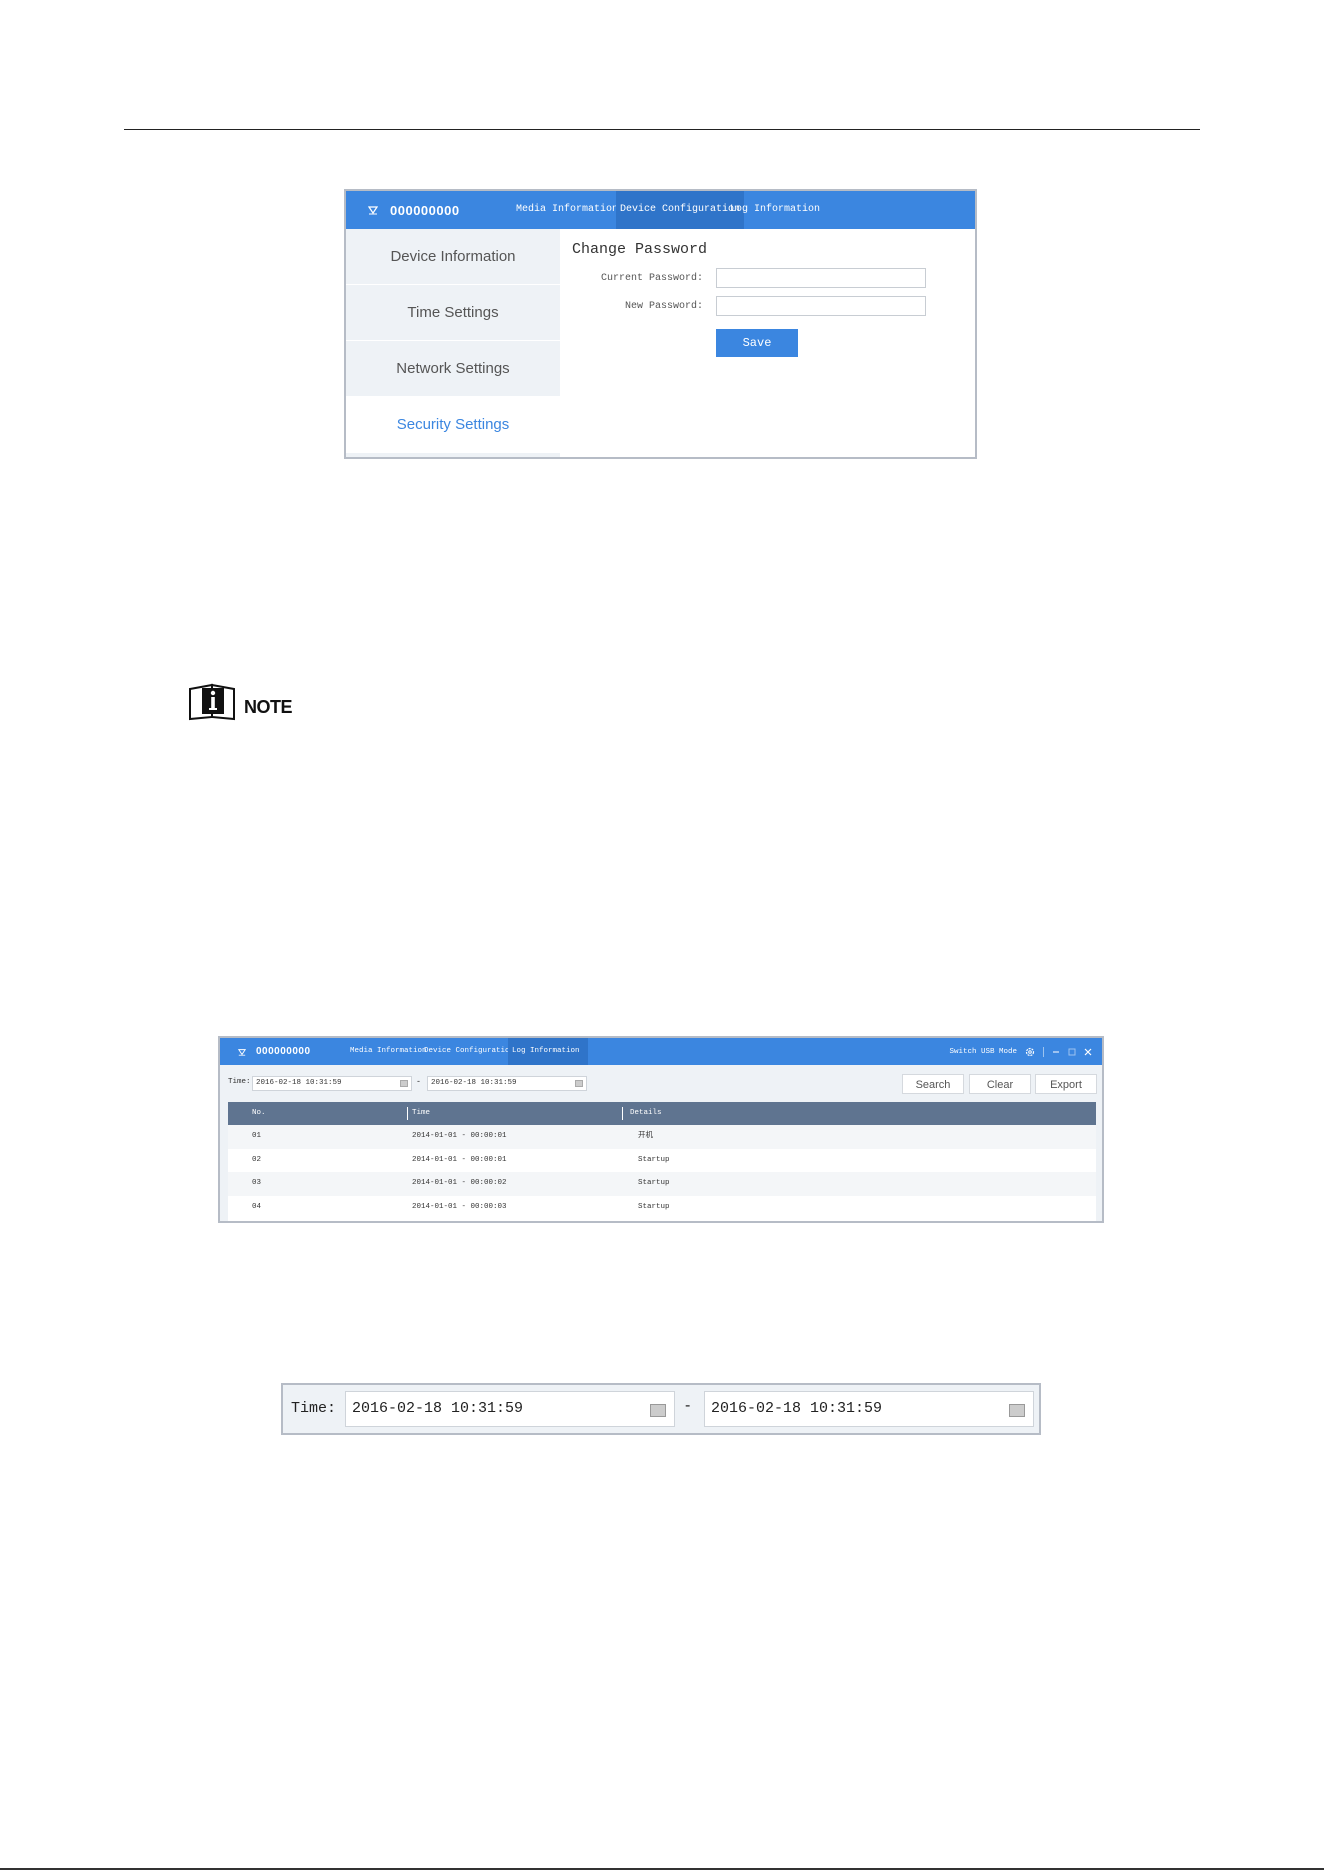  I want to click on sidebar-item-device-information: Device Information, so click(453, 257).